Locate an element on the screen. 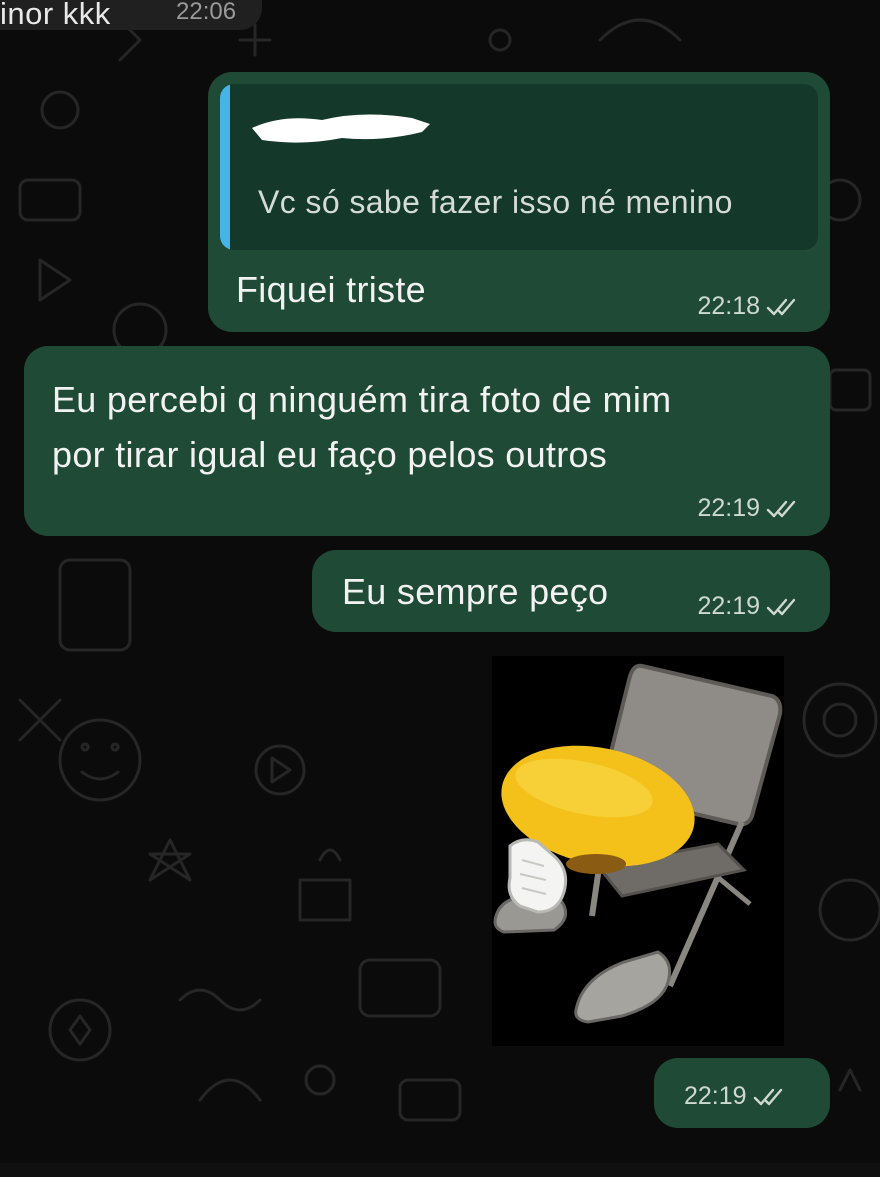  reply-quote-accent-bar is located at coordinates (225, 167).